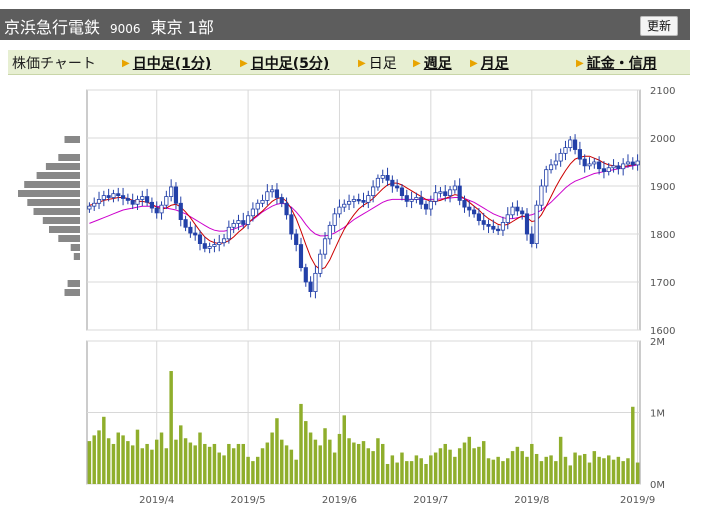  I want to click on company-name: 京浜急行電鉄, so click(52, 27).